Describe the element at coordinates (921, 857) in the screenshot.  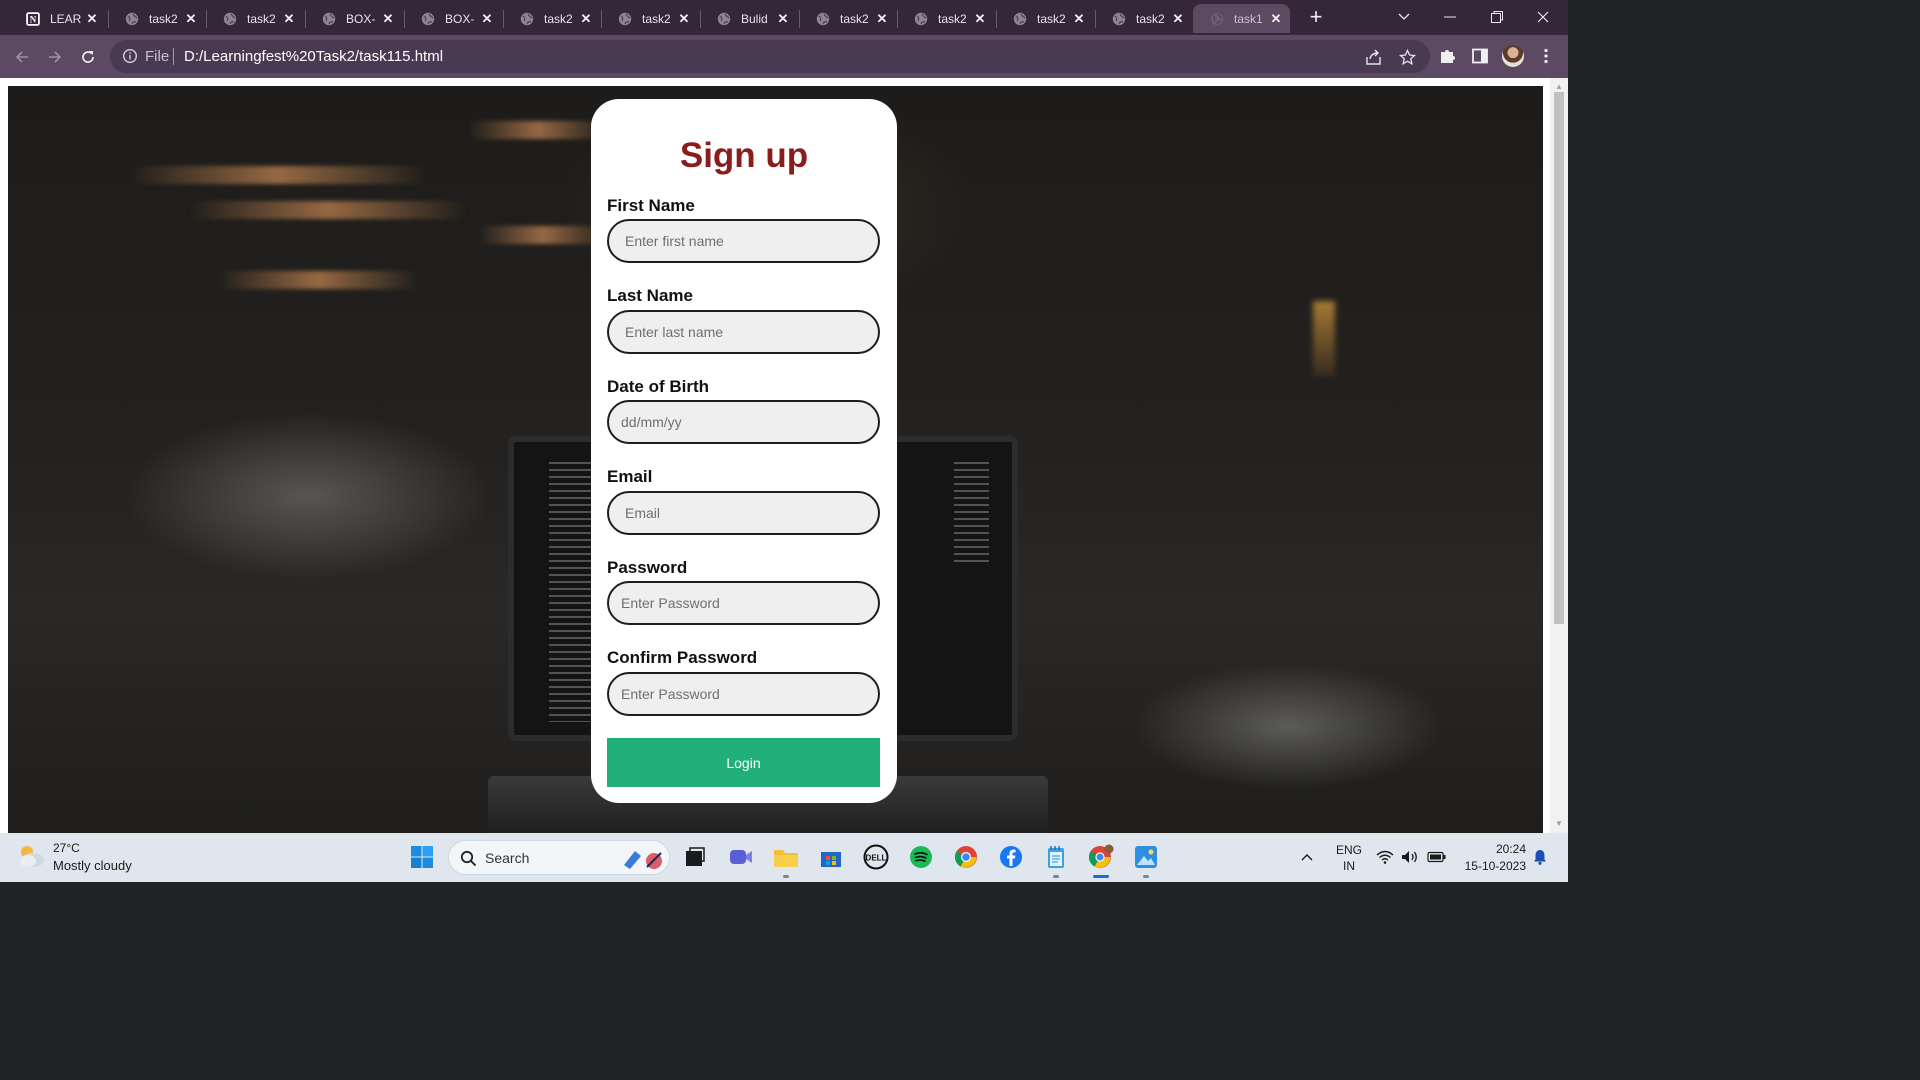
I see `spotify-icon` at that location.